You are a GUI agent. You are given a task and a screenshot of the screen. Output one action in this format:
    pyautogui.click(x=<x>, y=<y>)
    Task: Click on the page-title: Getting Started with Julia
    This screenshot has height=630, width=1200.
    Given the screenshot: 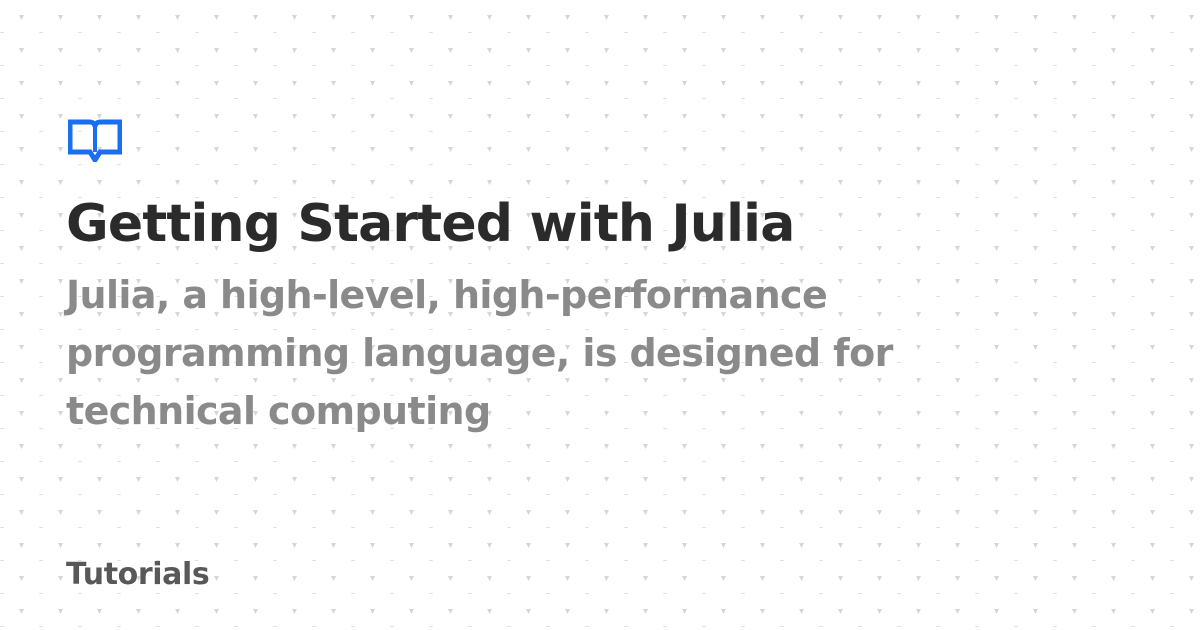 What is the action you would take?
    pyautogui.click(x=430, y=224)
    